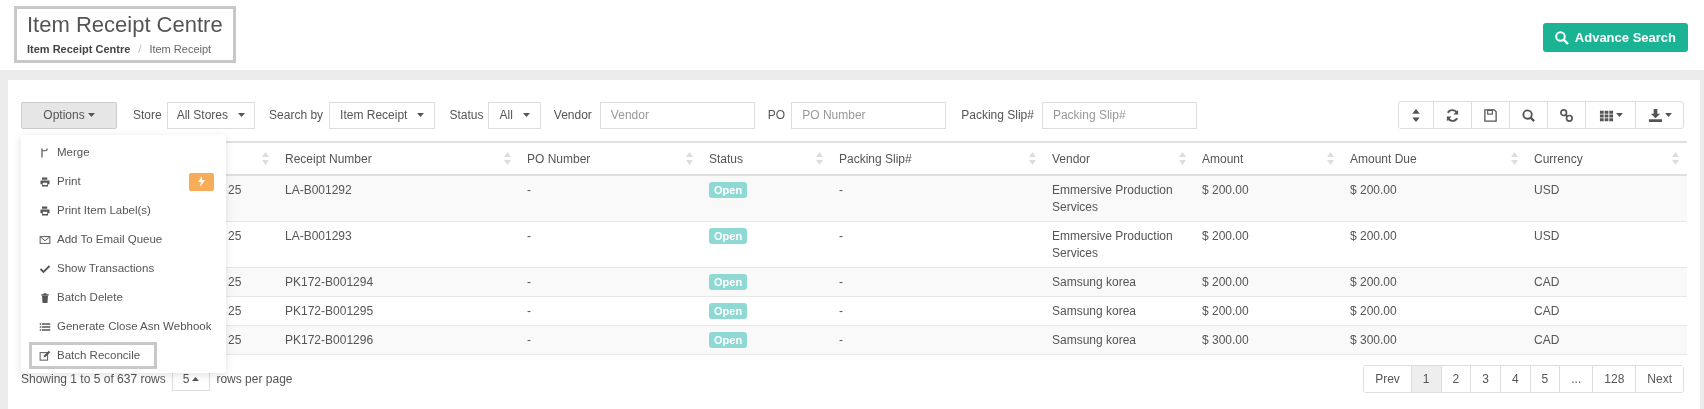 This screenshot has height=409, width=1704. I want to click on rows-per-page-text: rows per page, so click(254, 379).